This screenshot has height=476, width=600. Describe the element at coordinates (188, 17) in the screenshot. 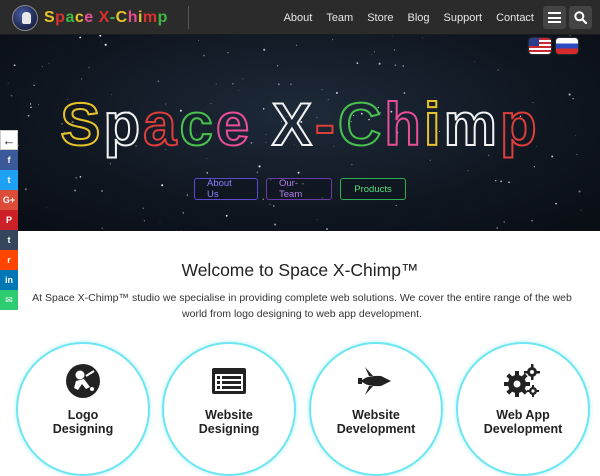

I see `navbar-divider` at that location.